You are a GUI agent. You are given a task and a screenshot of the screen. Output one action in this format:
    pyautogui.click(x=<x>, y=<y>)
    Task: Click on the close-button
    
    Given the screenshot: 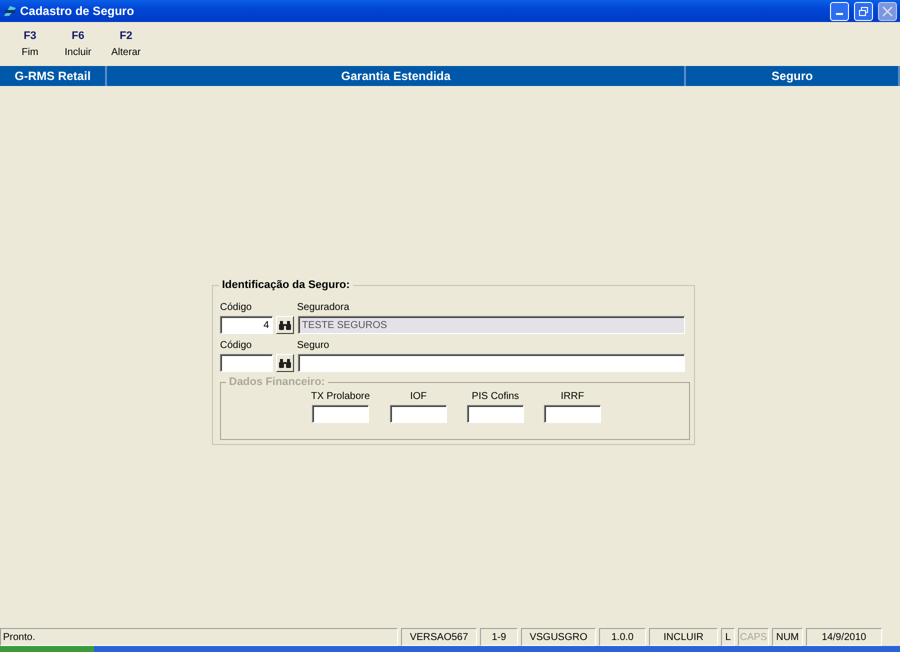 What is the action you would take?
    pyautogui.click(x=887, y=11)
    